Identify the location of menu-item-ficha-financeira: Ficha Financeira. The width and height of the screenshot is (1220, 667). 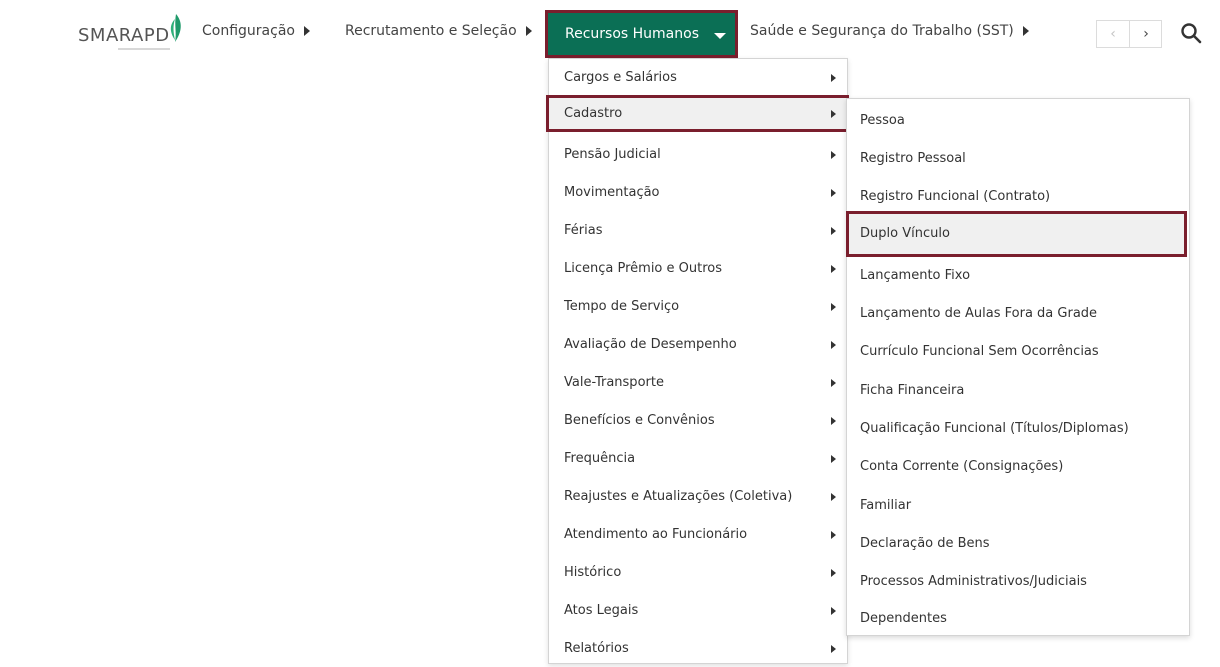
(1018, 389).